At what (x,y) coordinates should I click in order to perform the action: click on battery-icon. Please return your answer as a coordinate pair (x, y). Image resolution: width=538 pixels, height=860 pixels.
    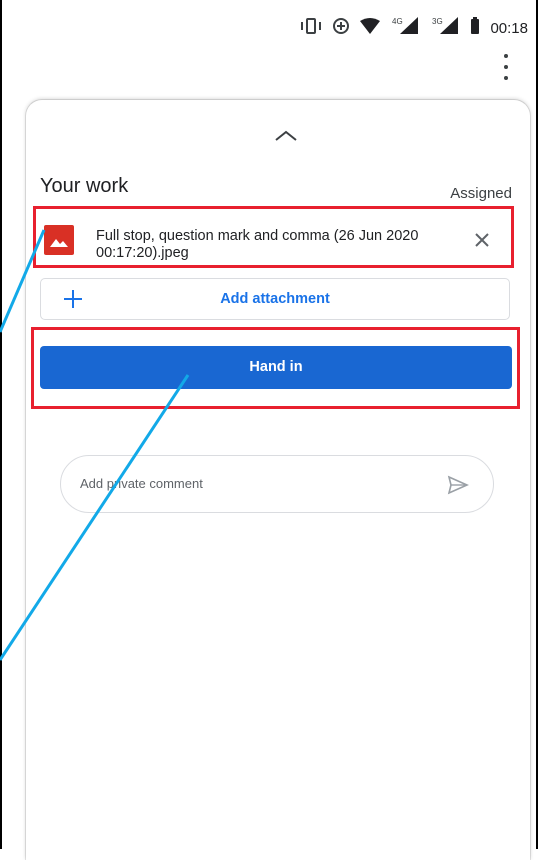
    Looking at the image, I should click on (475, 28).